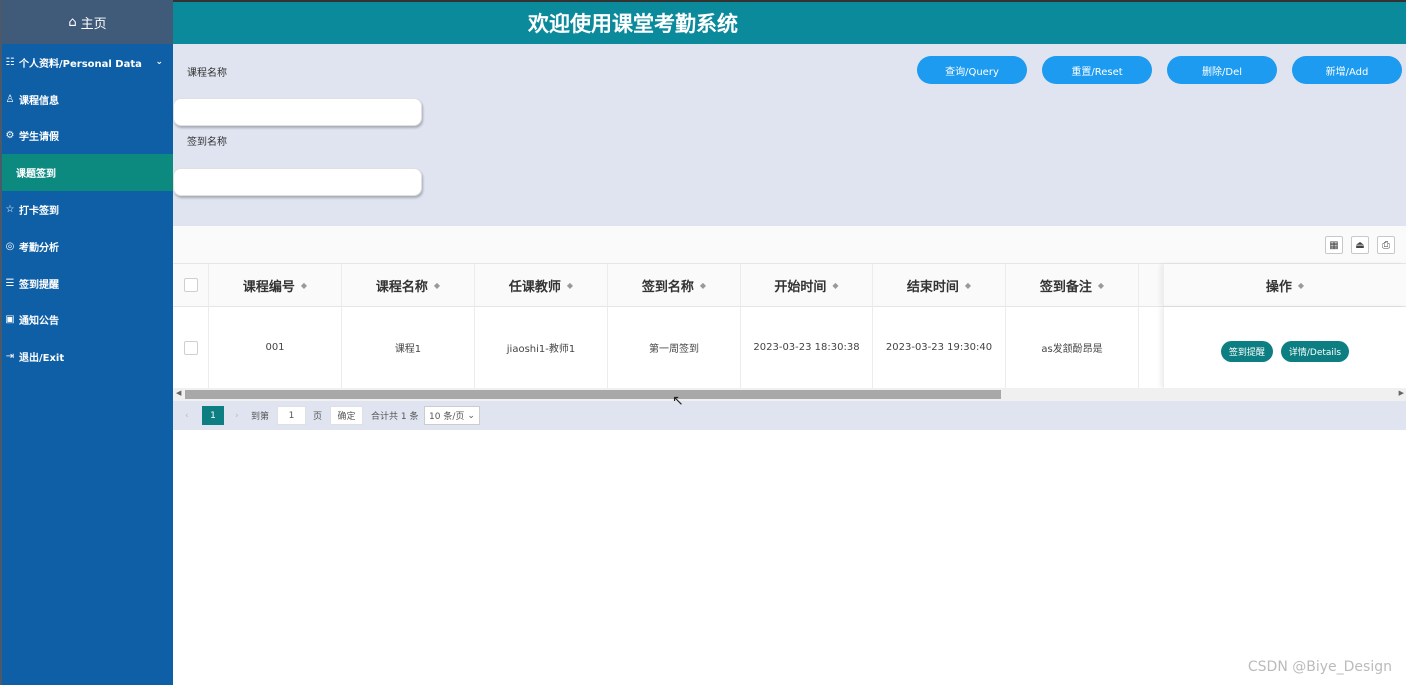 This screenshot has width=1406, height=685. What do you see at coordinates (800, 287) in the screenshot?
I see `column-header-label: 开始时间` at bounding box center [800, 287].